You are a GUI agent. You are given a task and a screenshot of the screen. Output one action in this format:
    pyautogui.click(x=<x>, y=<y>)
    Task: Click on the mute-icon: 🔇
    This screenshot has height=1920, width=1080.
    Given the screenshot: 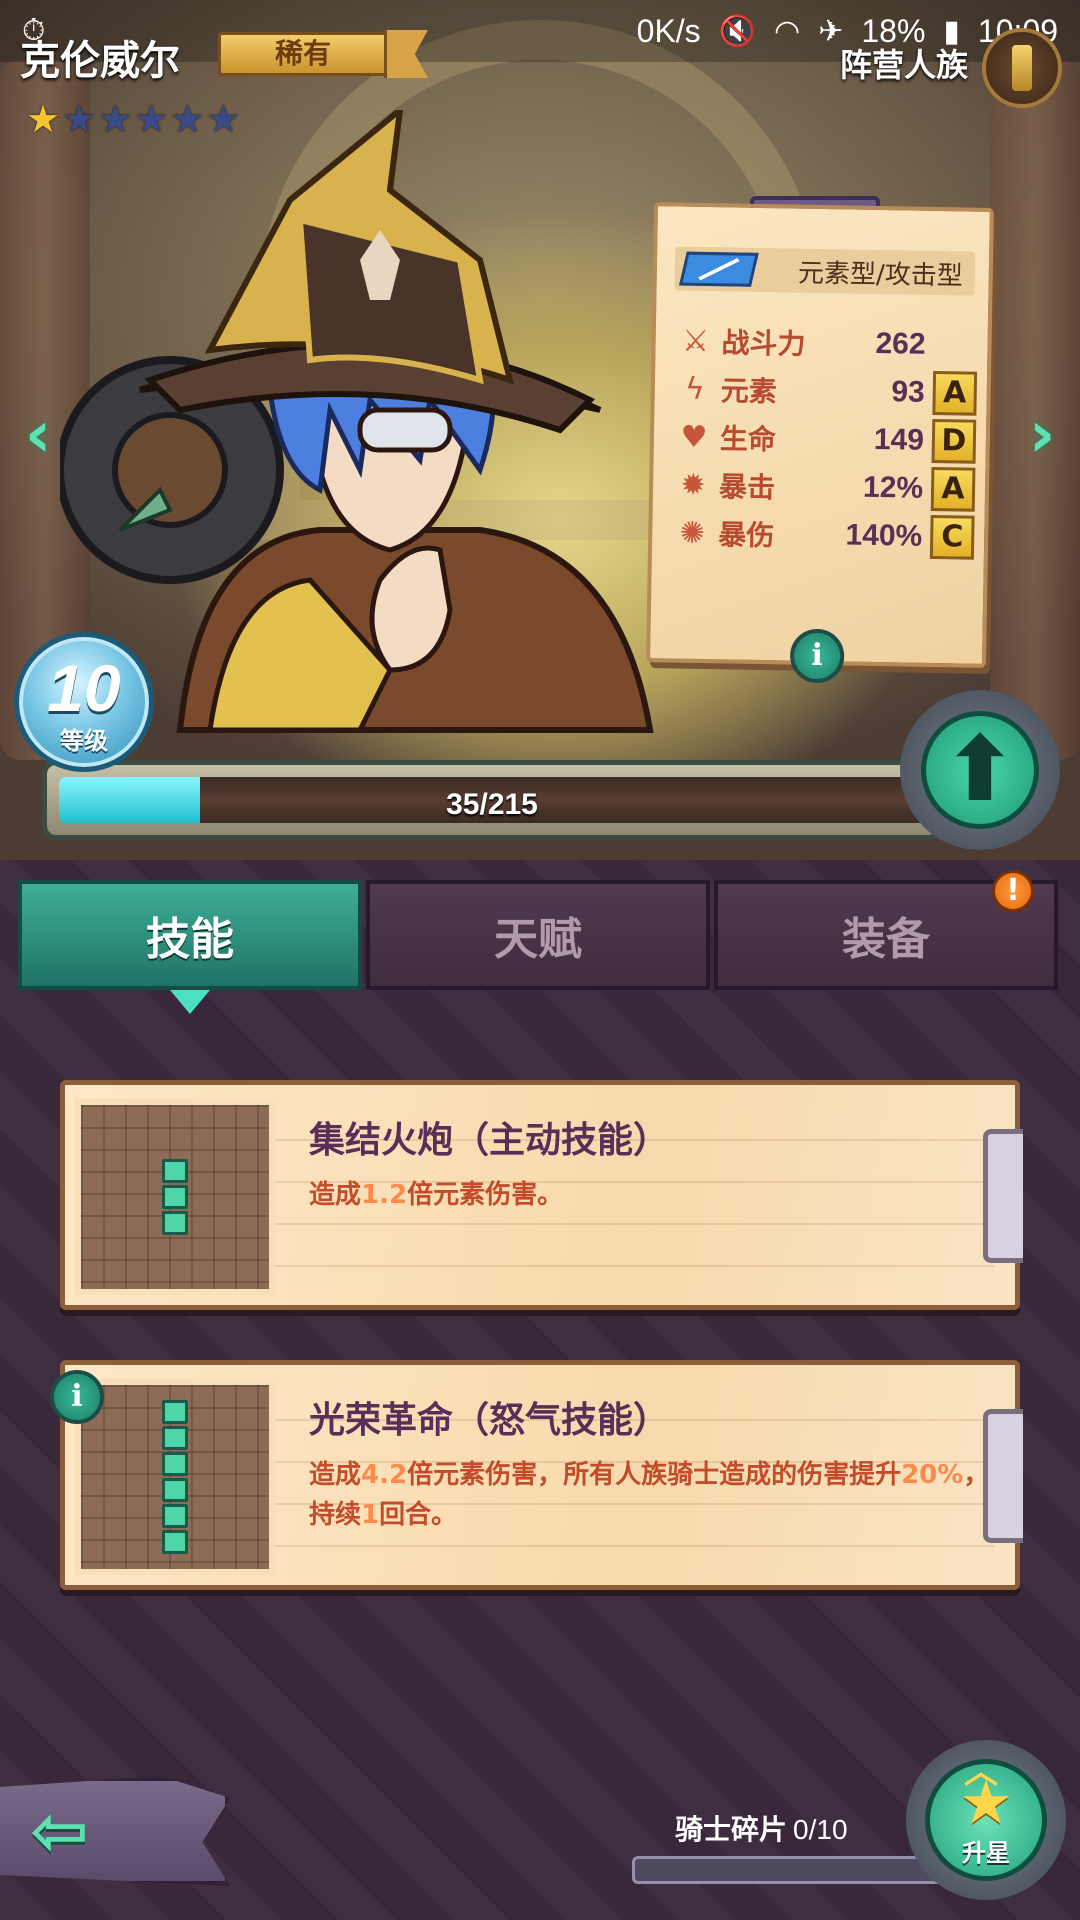 What is the action you would take?
    pyautogui.click(x=737, y=31)
    